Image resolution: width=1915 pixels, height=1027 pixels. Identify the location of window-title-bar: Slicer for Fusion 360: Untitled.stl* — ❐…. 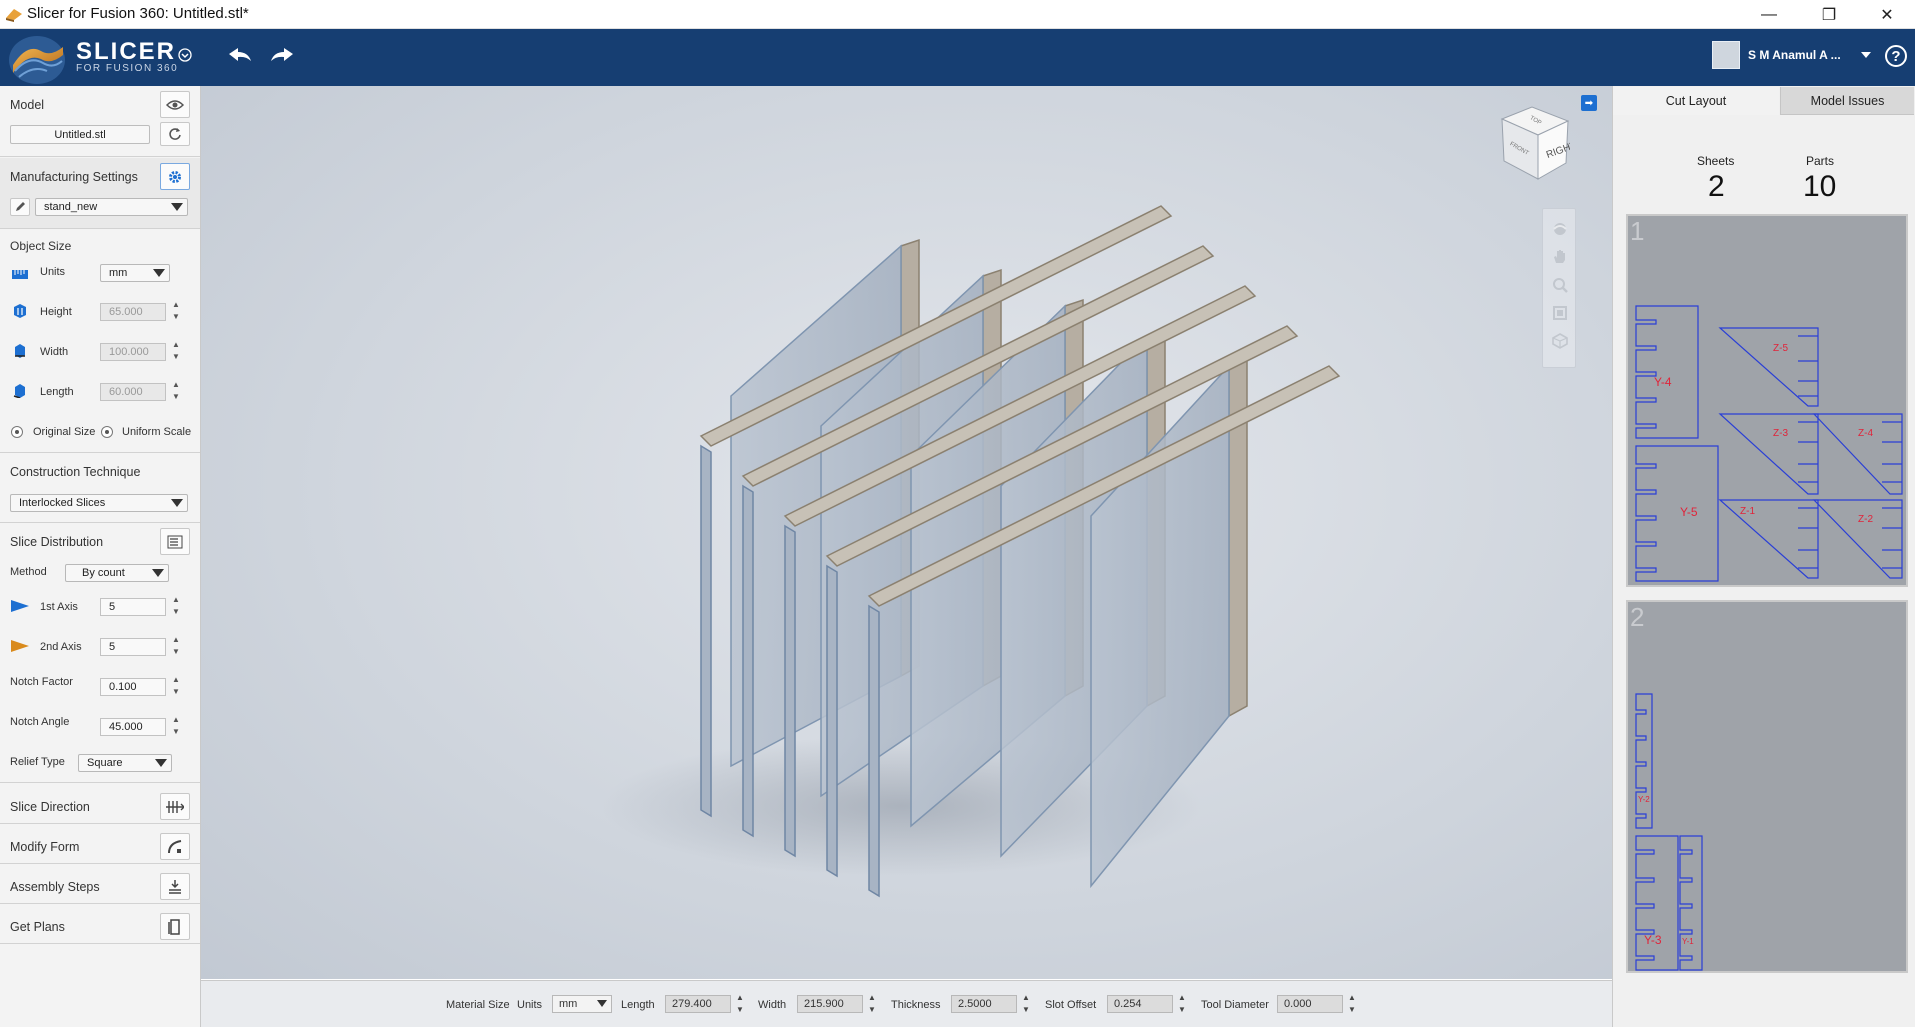
(957, 14).